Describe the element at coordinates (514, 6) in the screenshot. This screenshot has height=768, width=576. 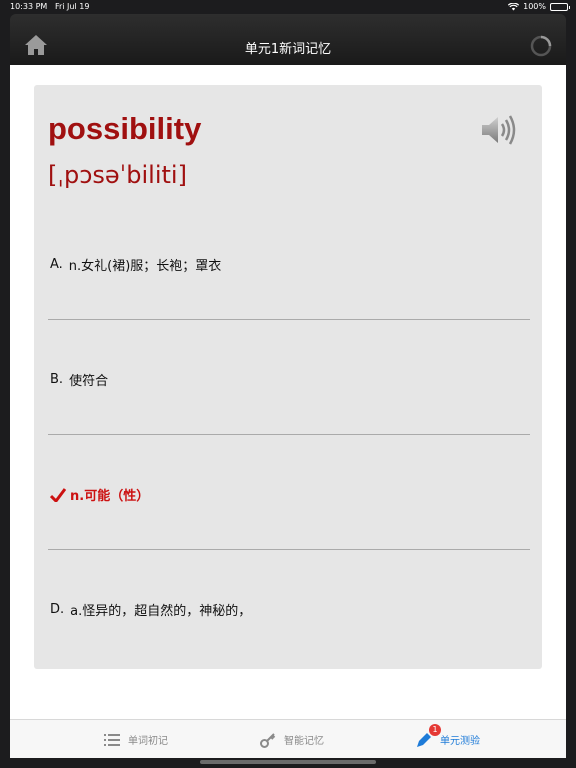
I see `wifi-icon` at that location.